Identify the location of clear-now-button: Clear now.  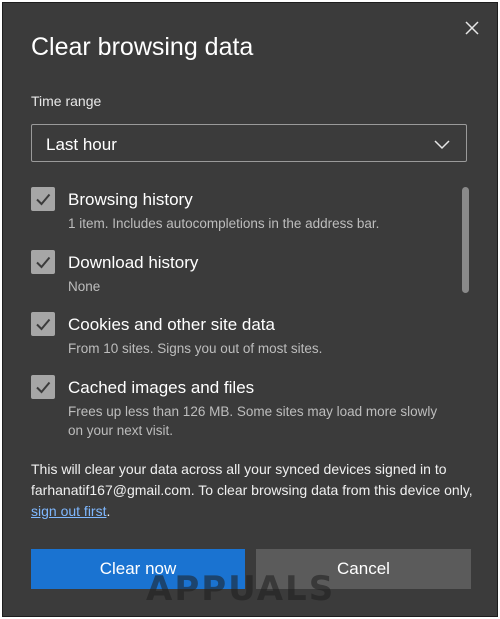
(138, 569).